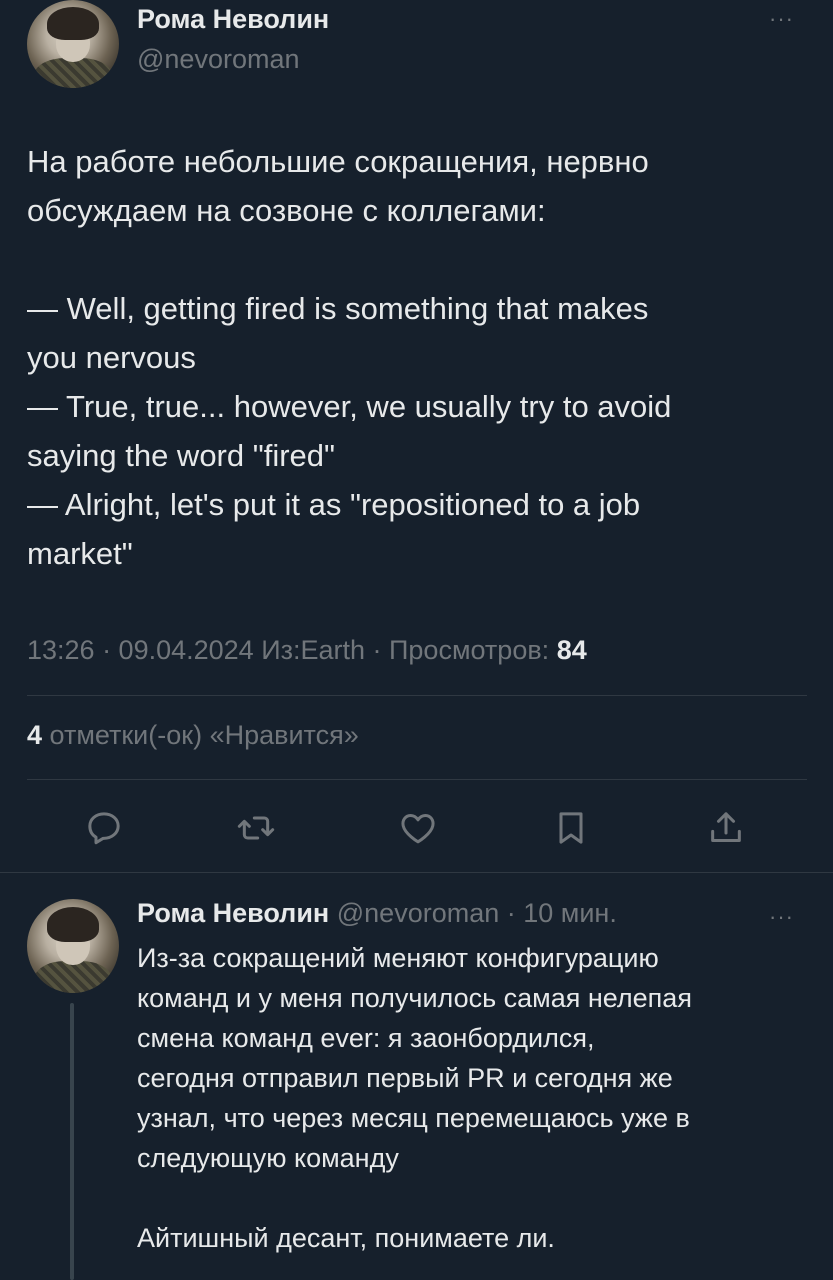 The height and width of the screenshot is (1280, 833). I want to click on retweet-icon, so click(256, 828).